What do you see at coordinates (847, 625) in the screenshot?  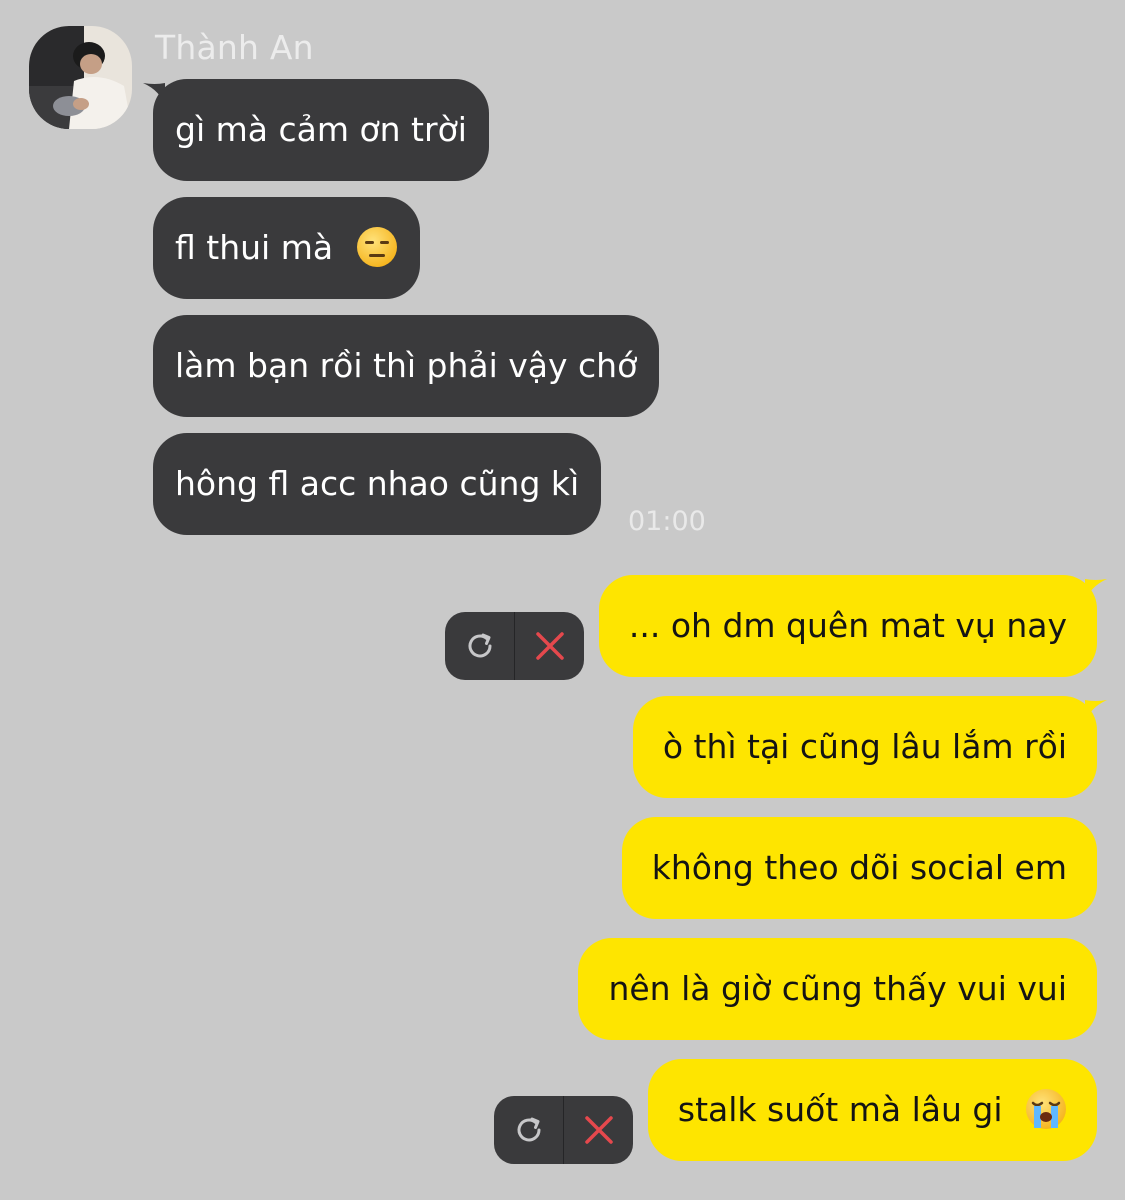 I see `message-text: ... oh dm quên mat vụ nay` at bounding box center [847, 625].